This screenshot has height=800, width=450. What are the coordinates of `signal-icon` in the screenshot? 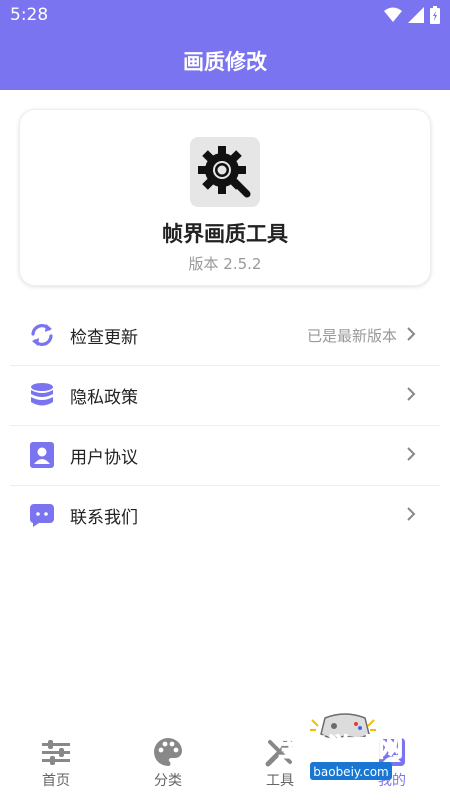 It's located at (416, 15).